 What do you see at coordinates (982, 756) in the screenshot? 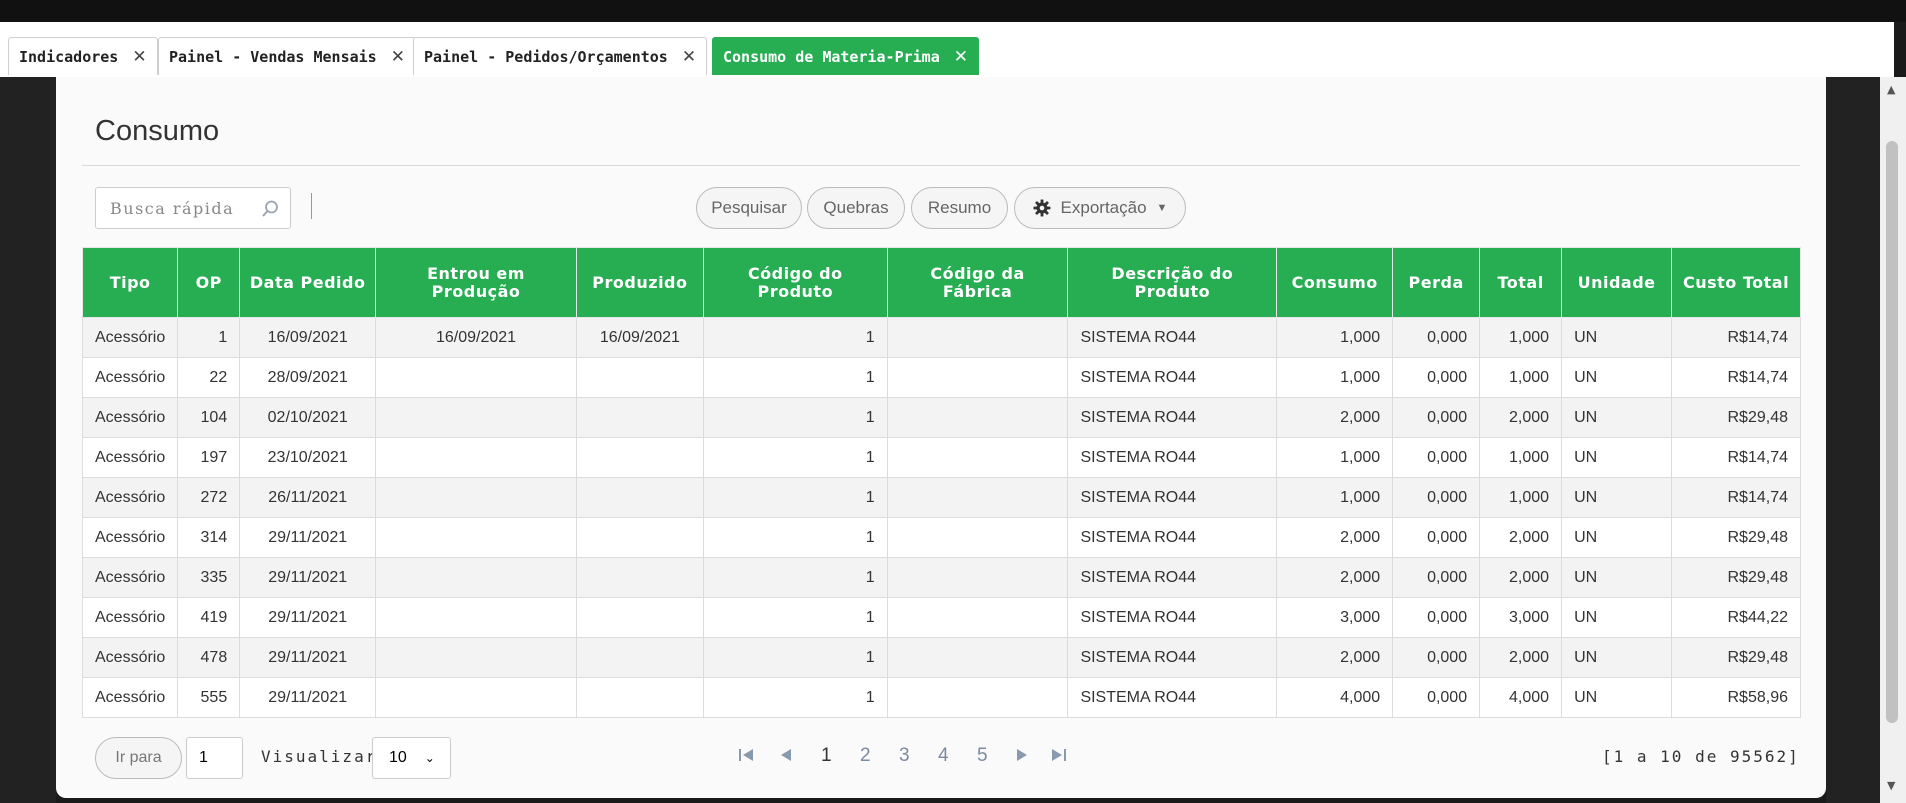
I see `page-link-5: 5` at bounding box center [982, 756].